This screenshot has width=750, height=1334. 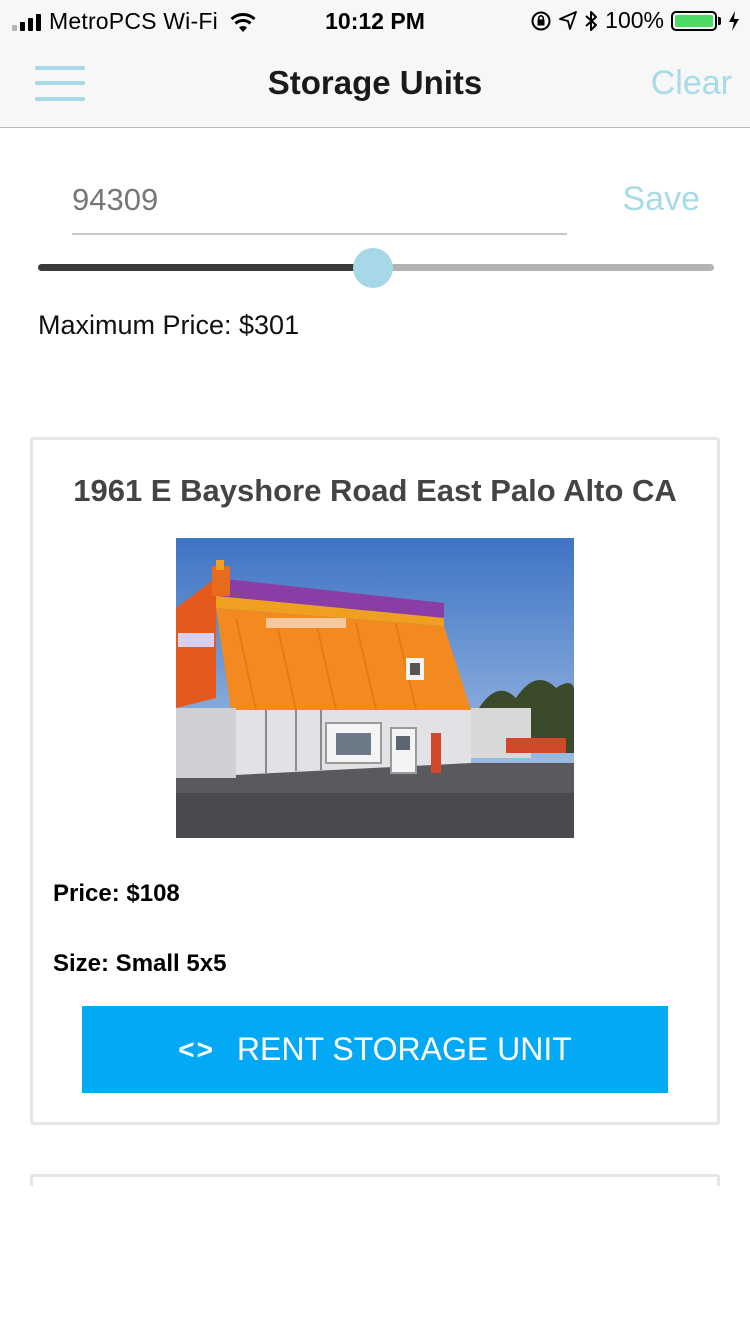 I want to click on page-bottom-blank, so click(x=375, y=1260).